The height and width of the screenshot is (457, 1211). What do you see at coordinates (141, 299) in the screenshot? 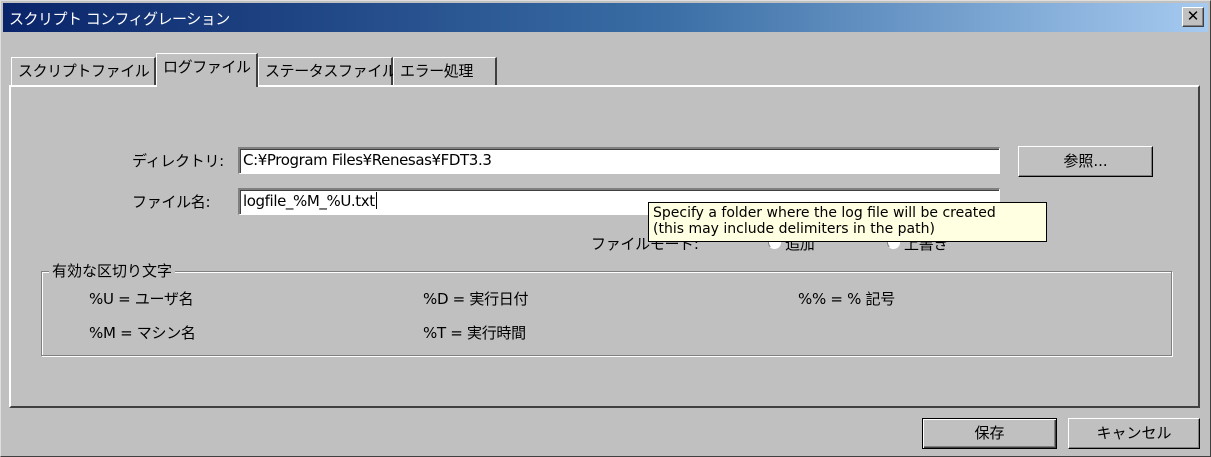
I see `delimiter-user: %U = ユーザ名` at bounding box center [141, 299].